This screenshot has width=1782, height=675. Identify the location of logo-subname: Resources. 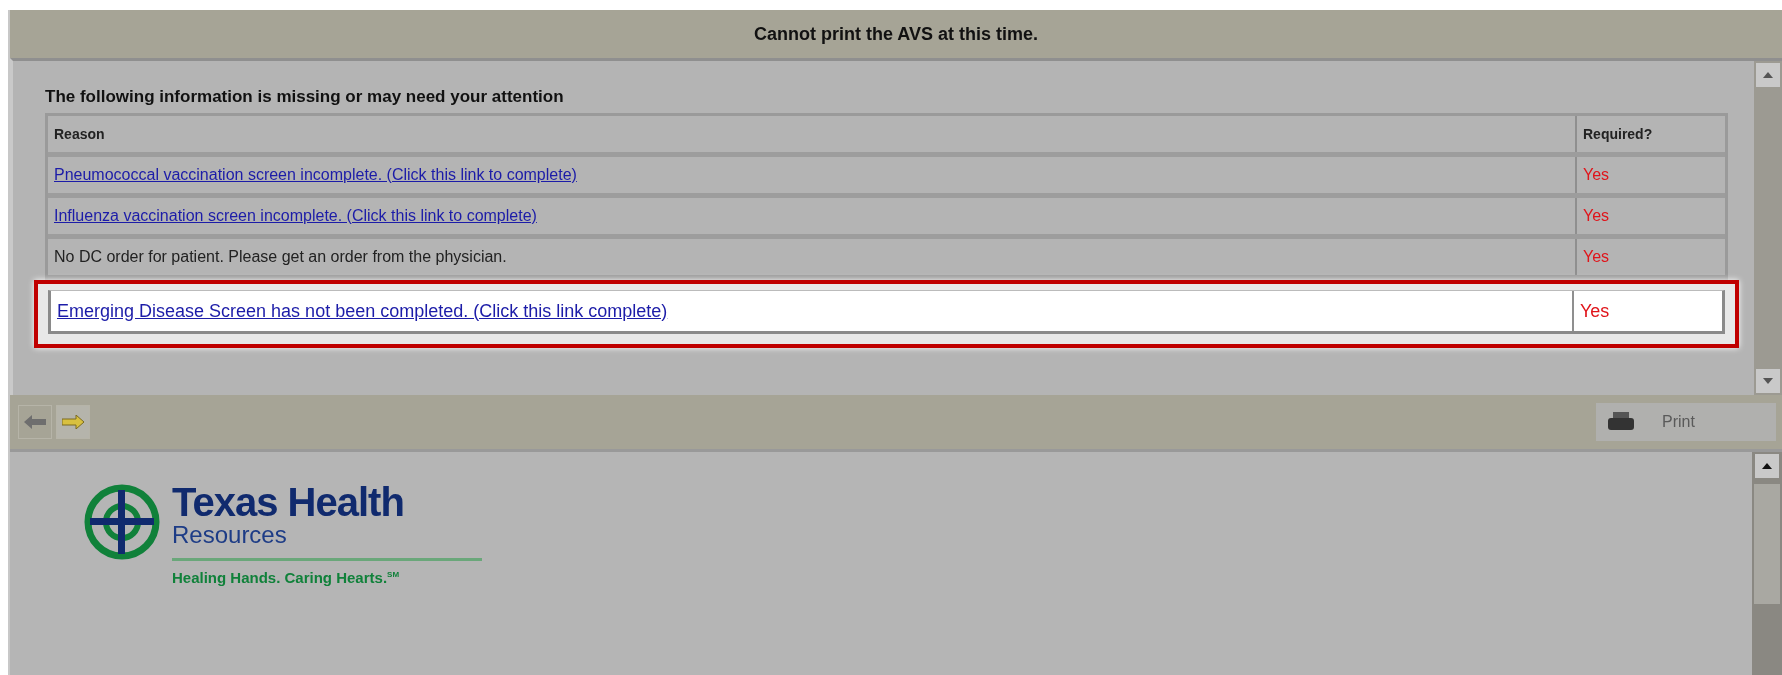
(230, 535).